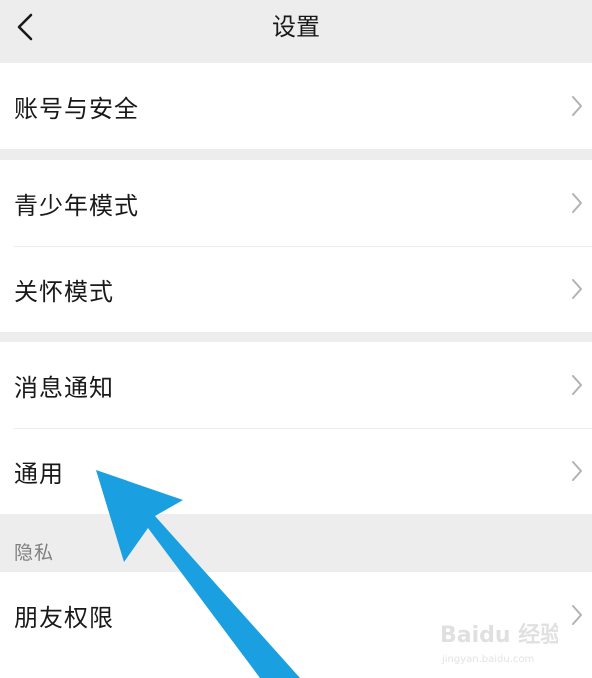 The width and height of the screenshot is (592, 678). What do you see at coordinates (34, 553) in the screenshot?
I see `section-header-privacy: 隐私` at bounding box center [34, 553].